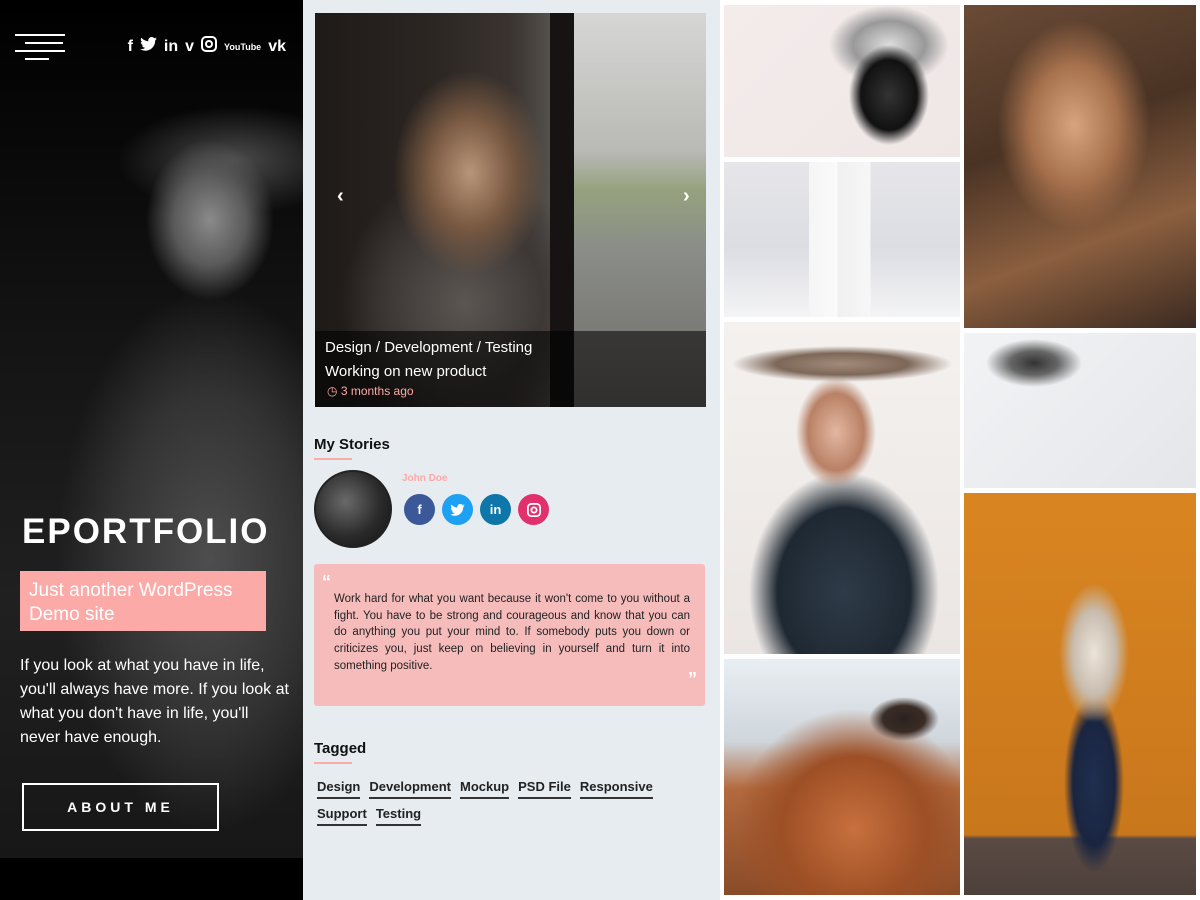  Describe the element at coordinates (377, 391) in the screenshot. I see `post-date-text: 3 months ago` at that location.